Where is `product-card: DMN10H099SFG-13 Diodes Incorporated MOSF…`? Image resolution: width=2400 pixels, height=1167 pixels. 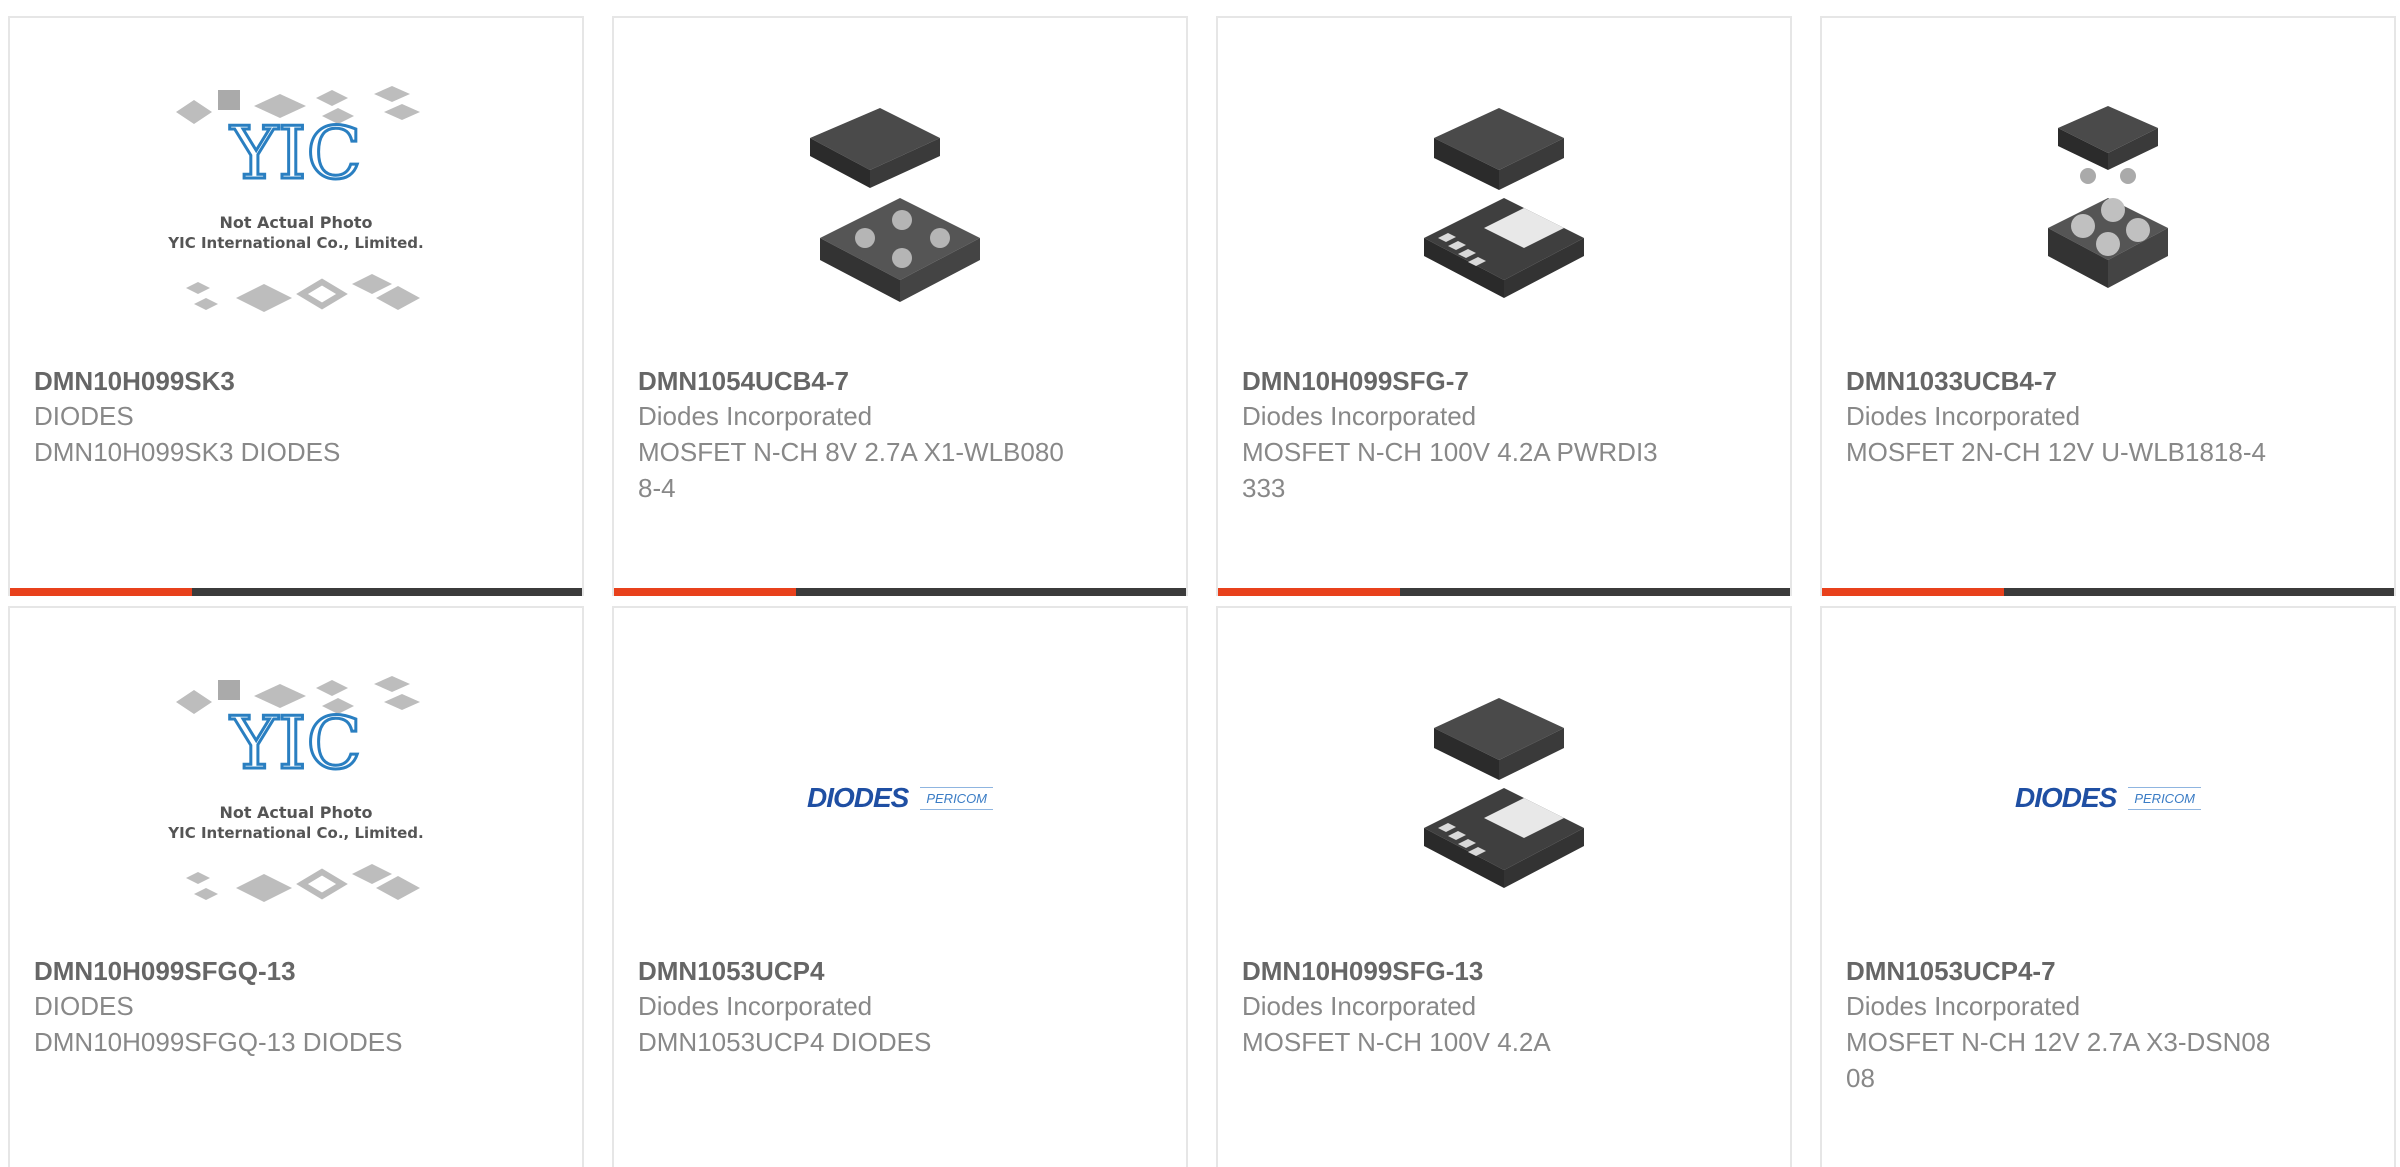 product-card: DMN10H099SFG-13 Diodes Incorporated MOSF… is located at coordinates (1504, 886).